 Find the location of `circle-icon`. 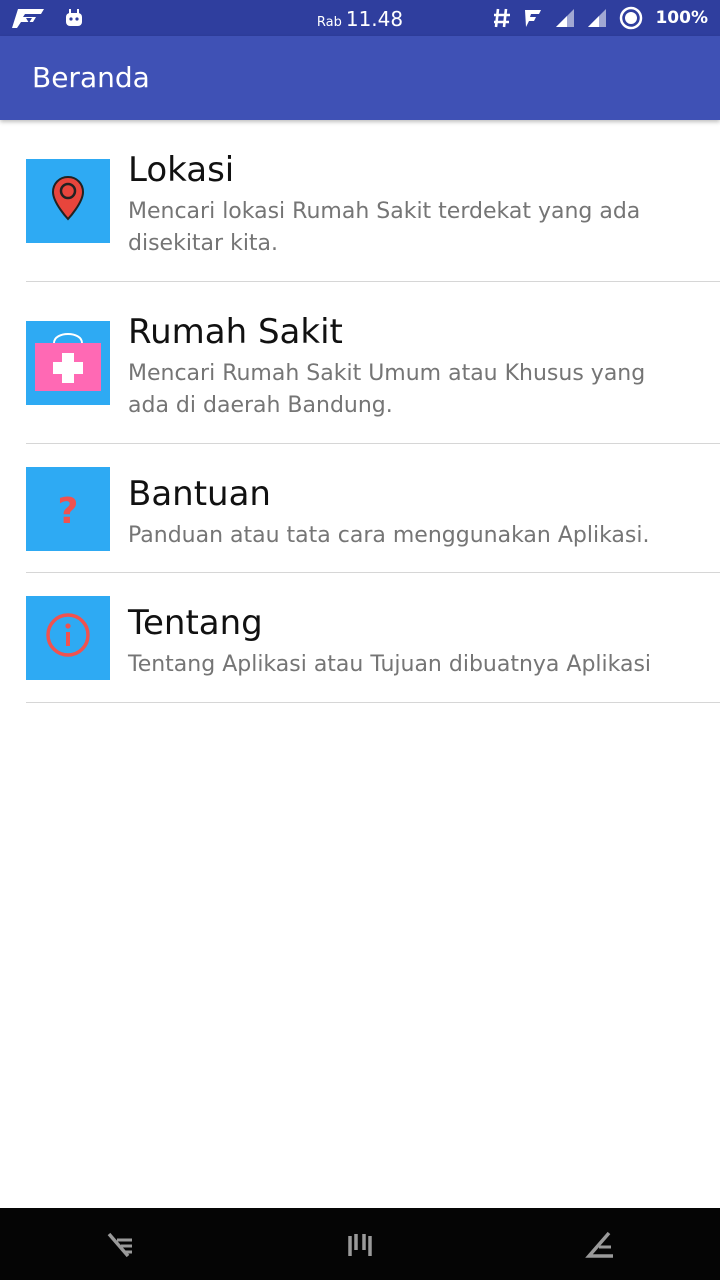

circle-icon is located at coordinates (631, 18).